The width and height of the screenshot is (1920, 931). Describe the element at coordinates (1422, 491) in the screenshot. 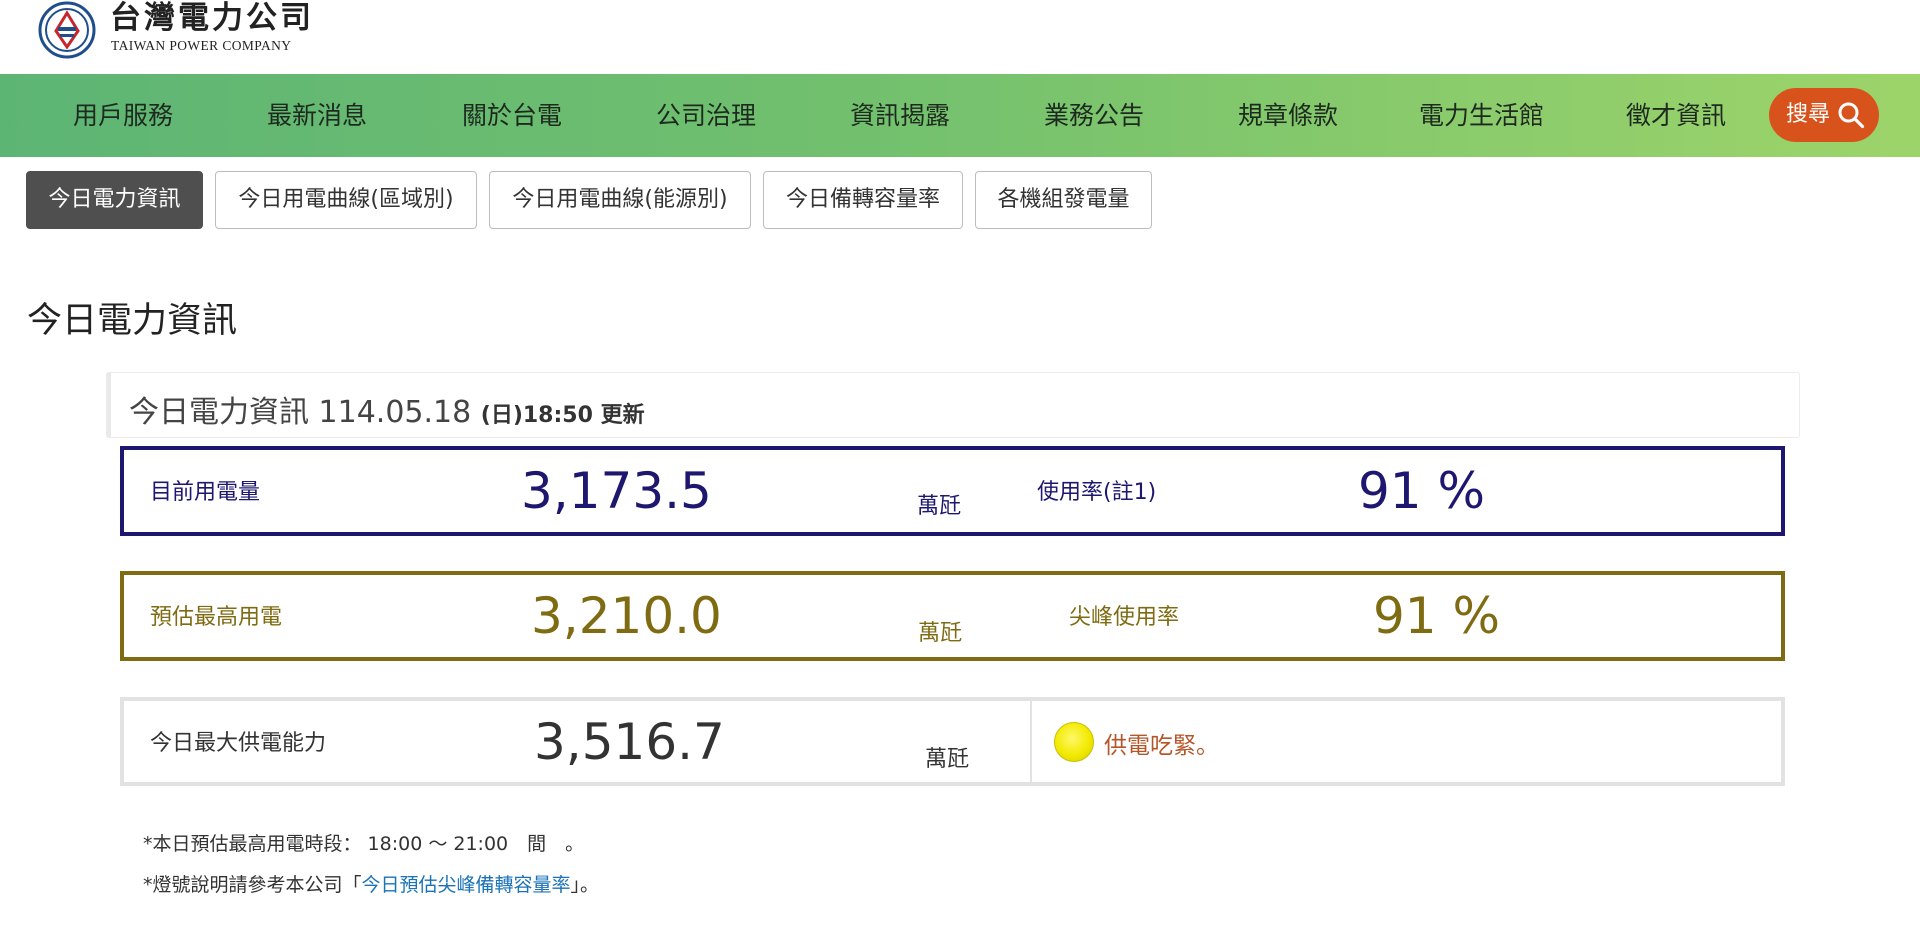

I see `usage-rate-value: 91 %` at that location.